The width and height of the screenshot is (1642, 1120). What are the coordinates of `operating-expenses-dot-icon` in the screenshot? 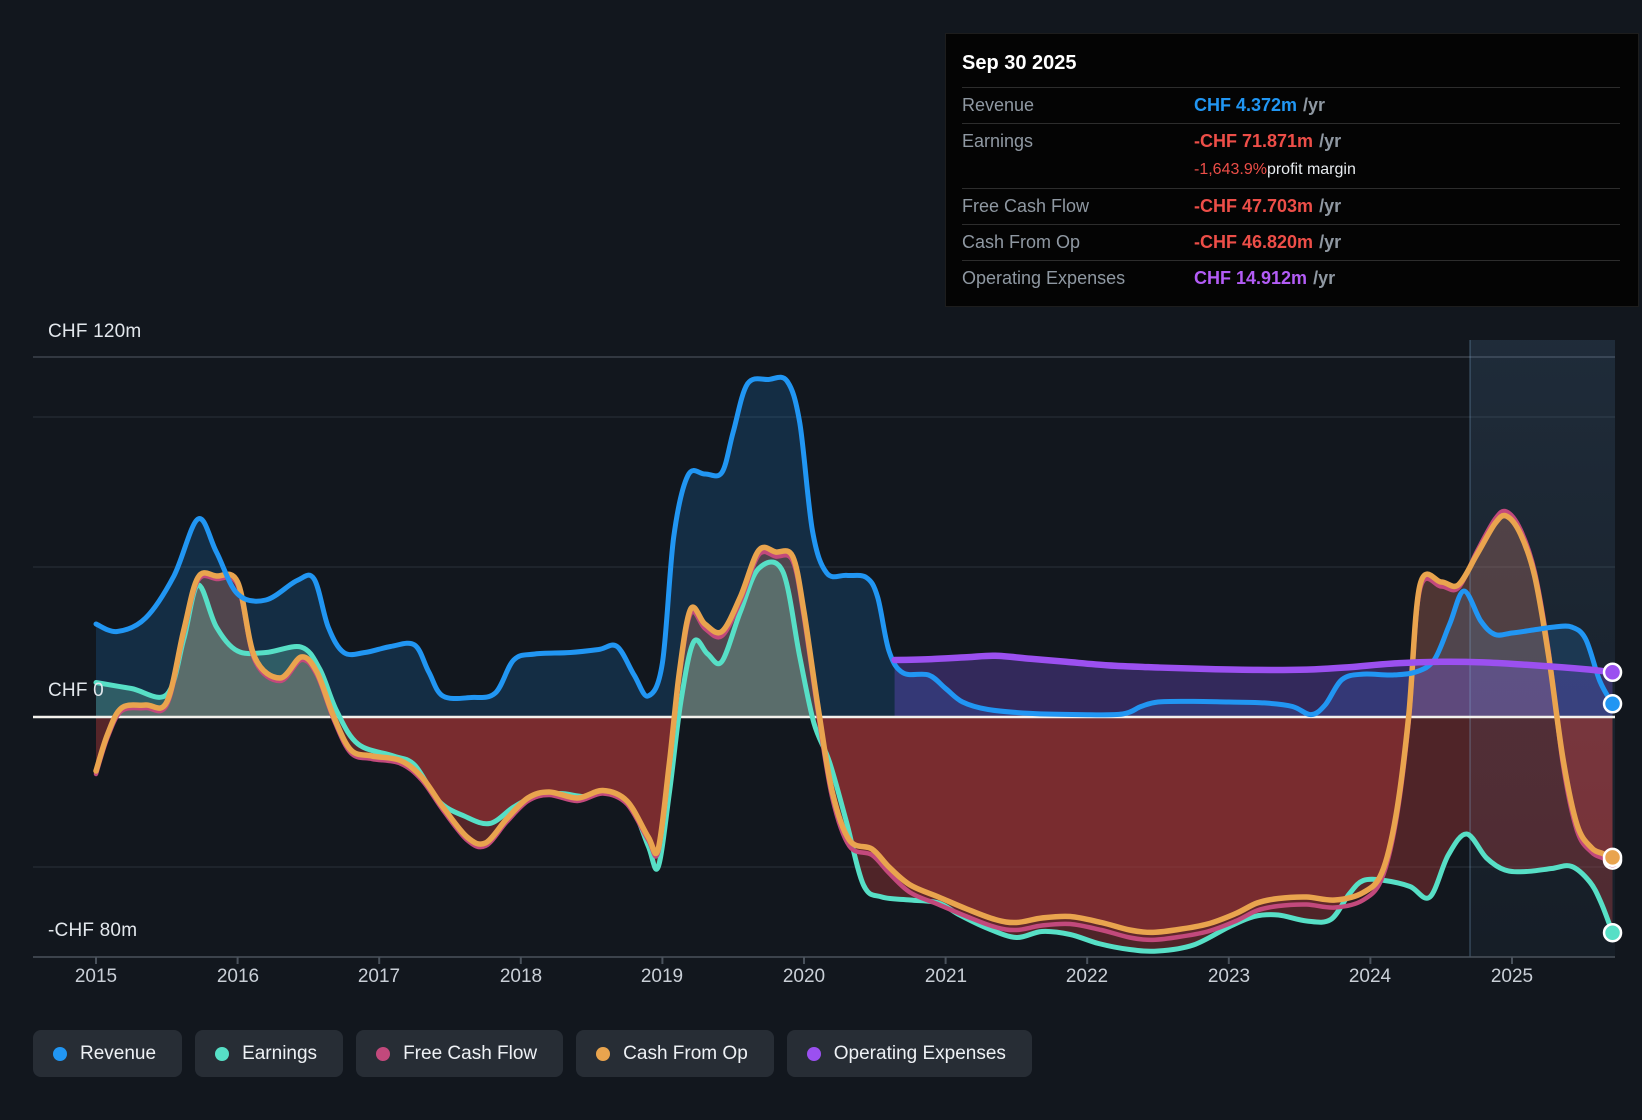 It's located at (813, 1053).